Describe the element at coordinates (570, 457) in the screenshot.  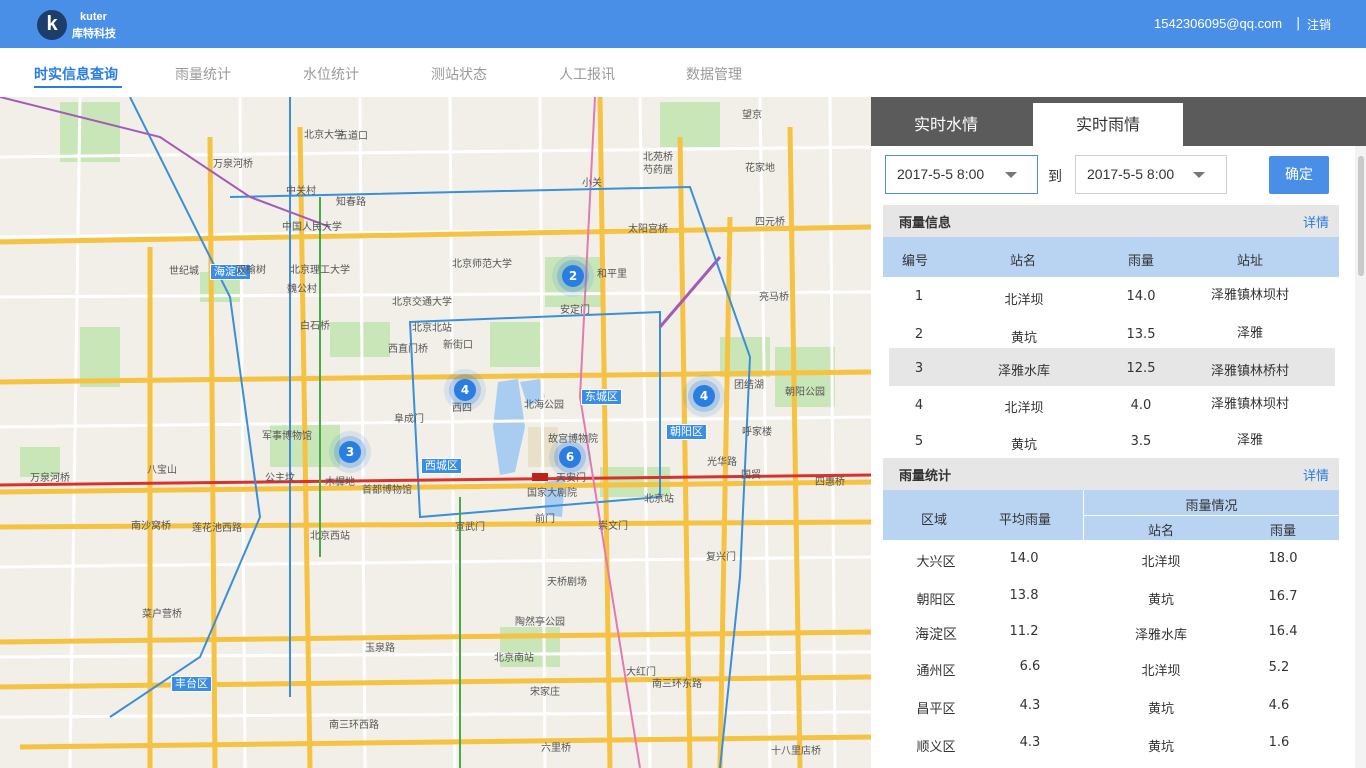
I see `station-cluster-marker: 6` at that location.